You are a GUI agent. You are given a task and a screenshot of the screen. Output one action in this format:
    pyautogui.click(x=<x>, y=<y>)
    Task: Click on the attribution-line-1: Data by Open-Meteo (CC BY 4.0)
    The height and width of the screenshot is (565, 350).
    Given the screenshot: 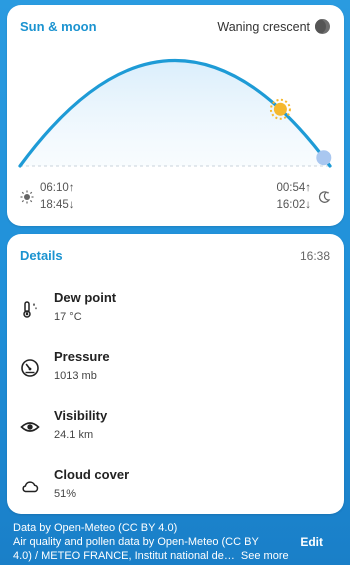 What is the action you would take?
    pyautogui.click(x=95, y=528)
    